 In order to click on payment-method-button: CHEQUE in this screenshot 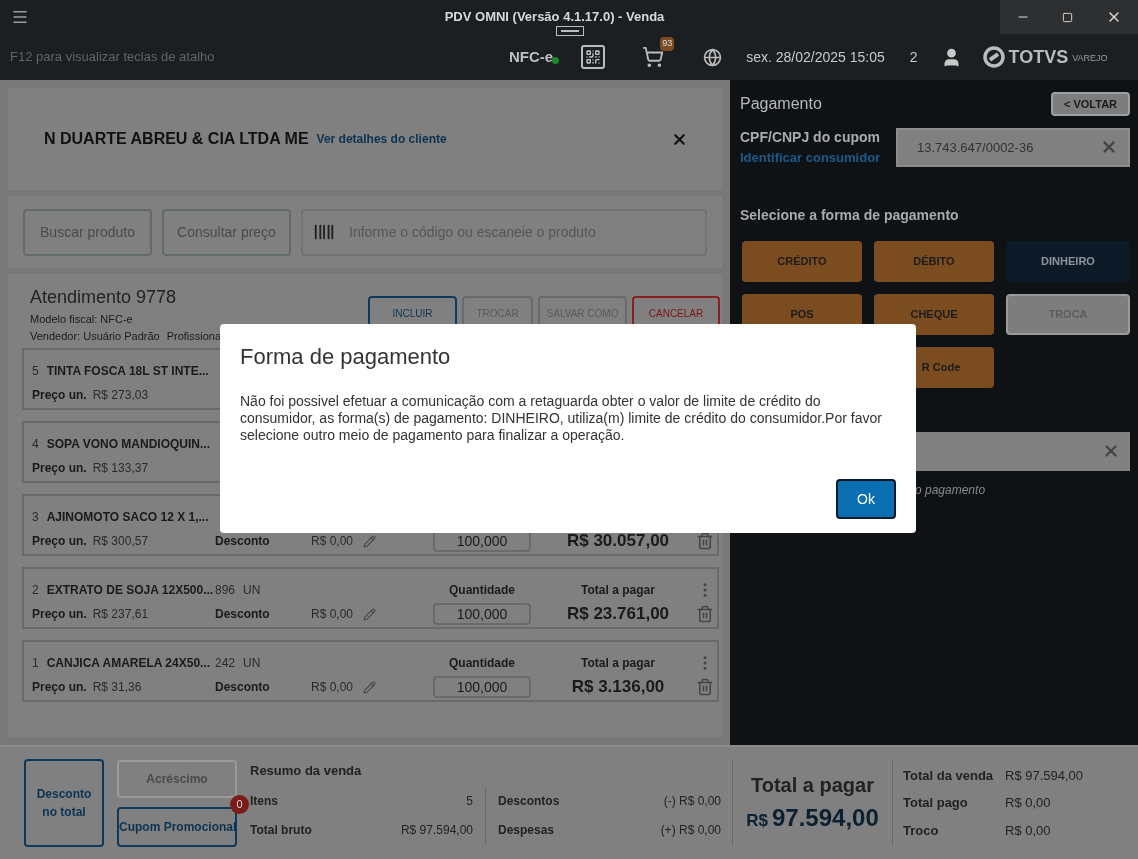, I will do `click(934, 314)`.